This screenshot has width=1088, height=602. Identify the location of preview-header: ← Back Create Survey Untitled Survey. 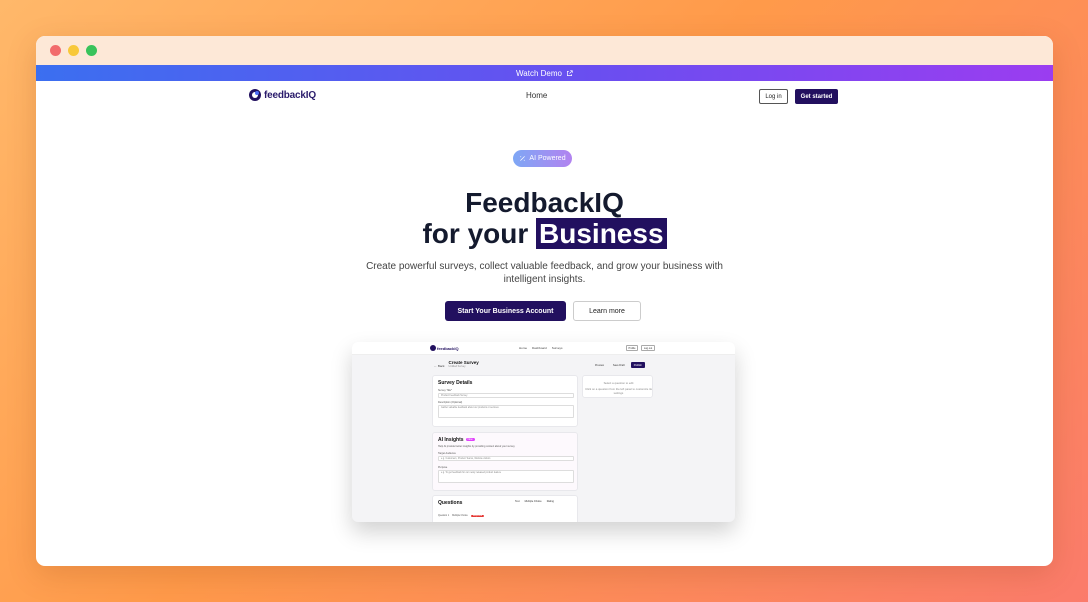
(456, 364).